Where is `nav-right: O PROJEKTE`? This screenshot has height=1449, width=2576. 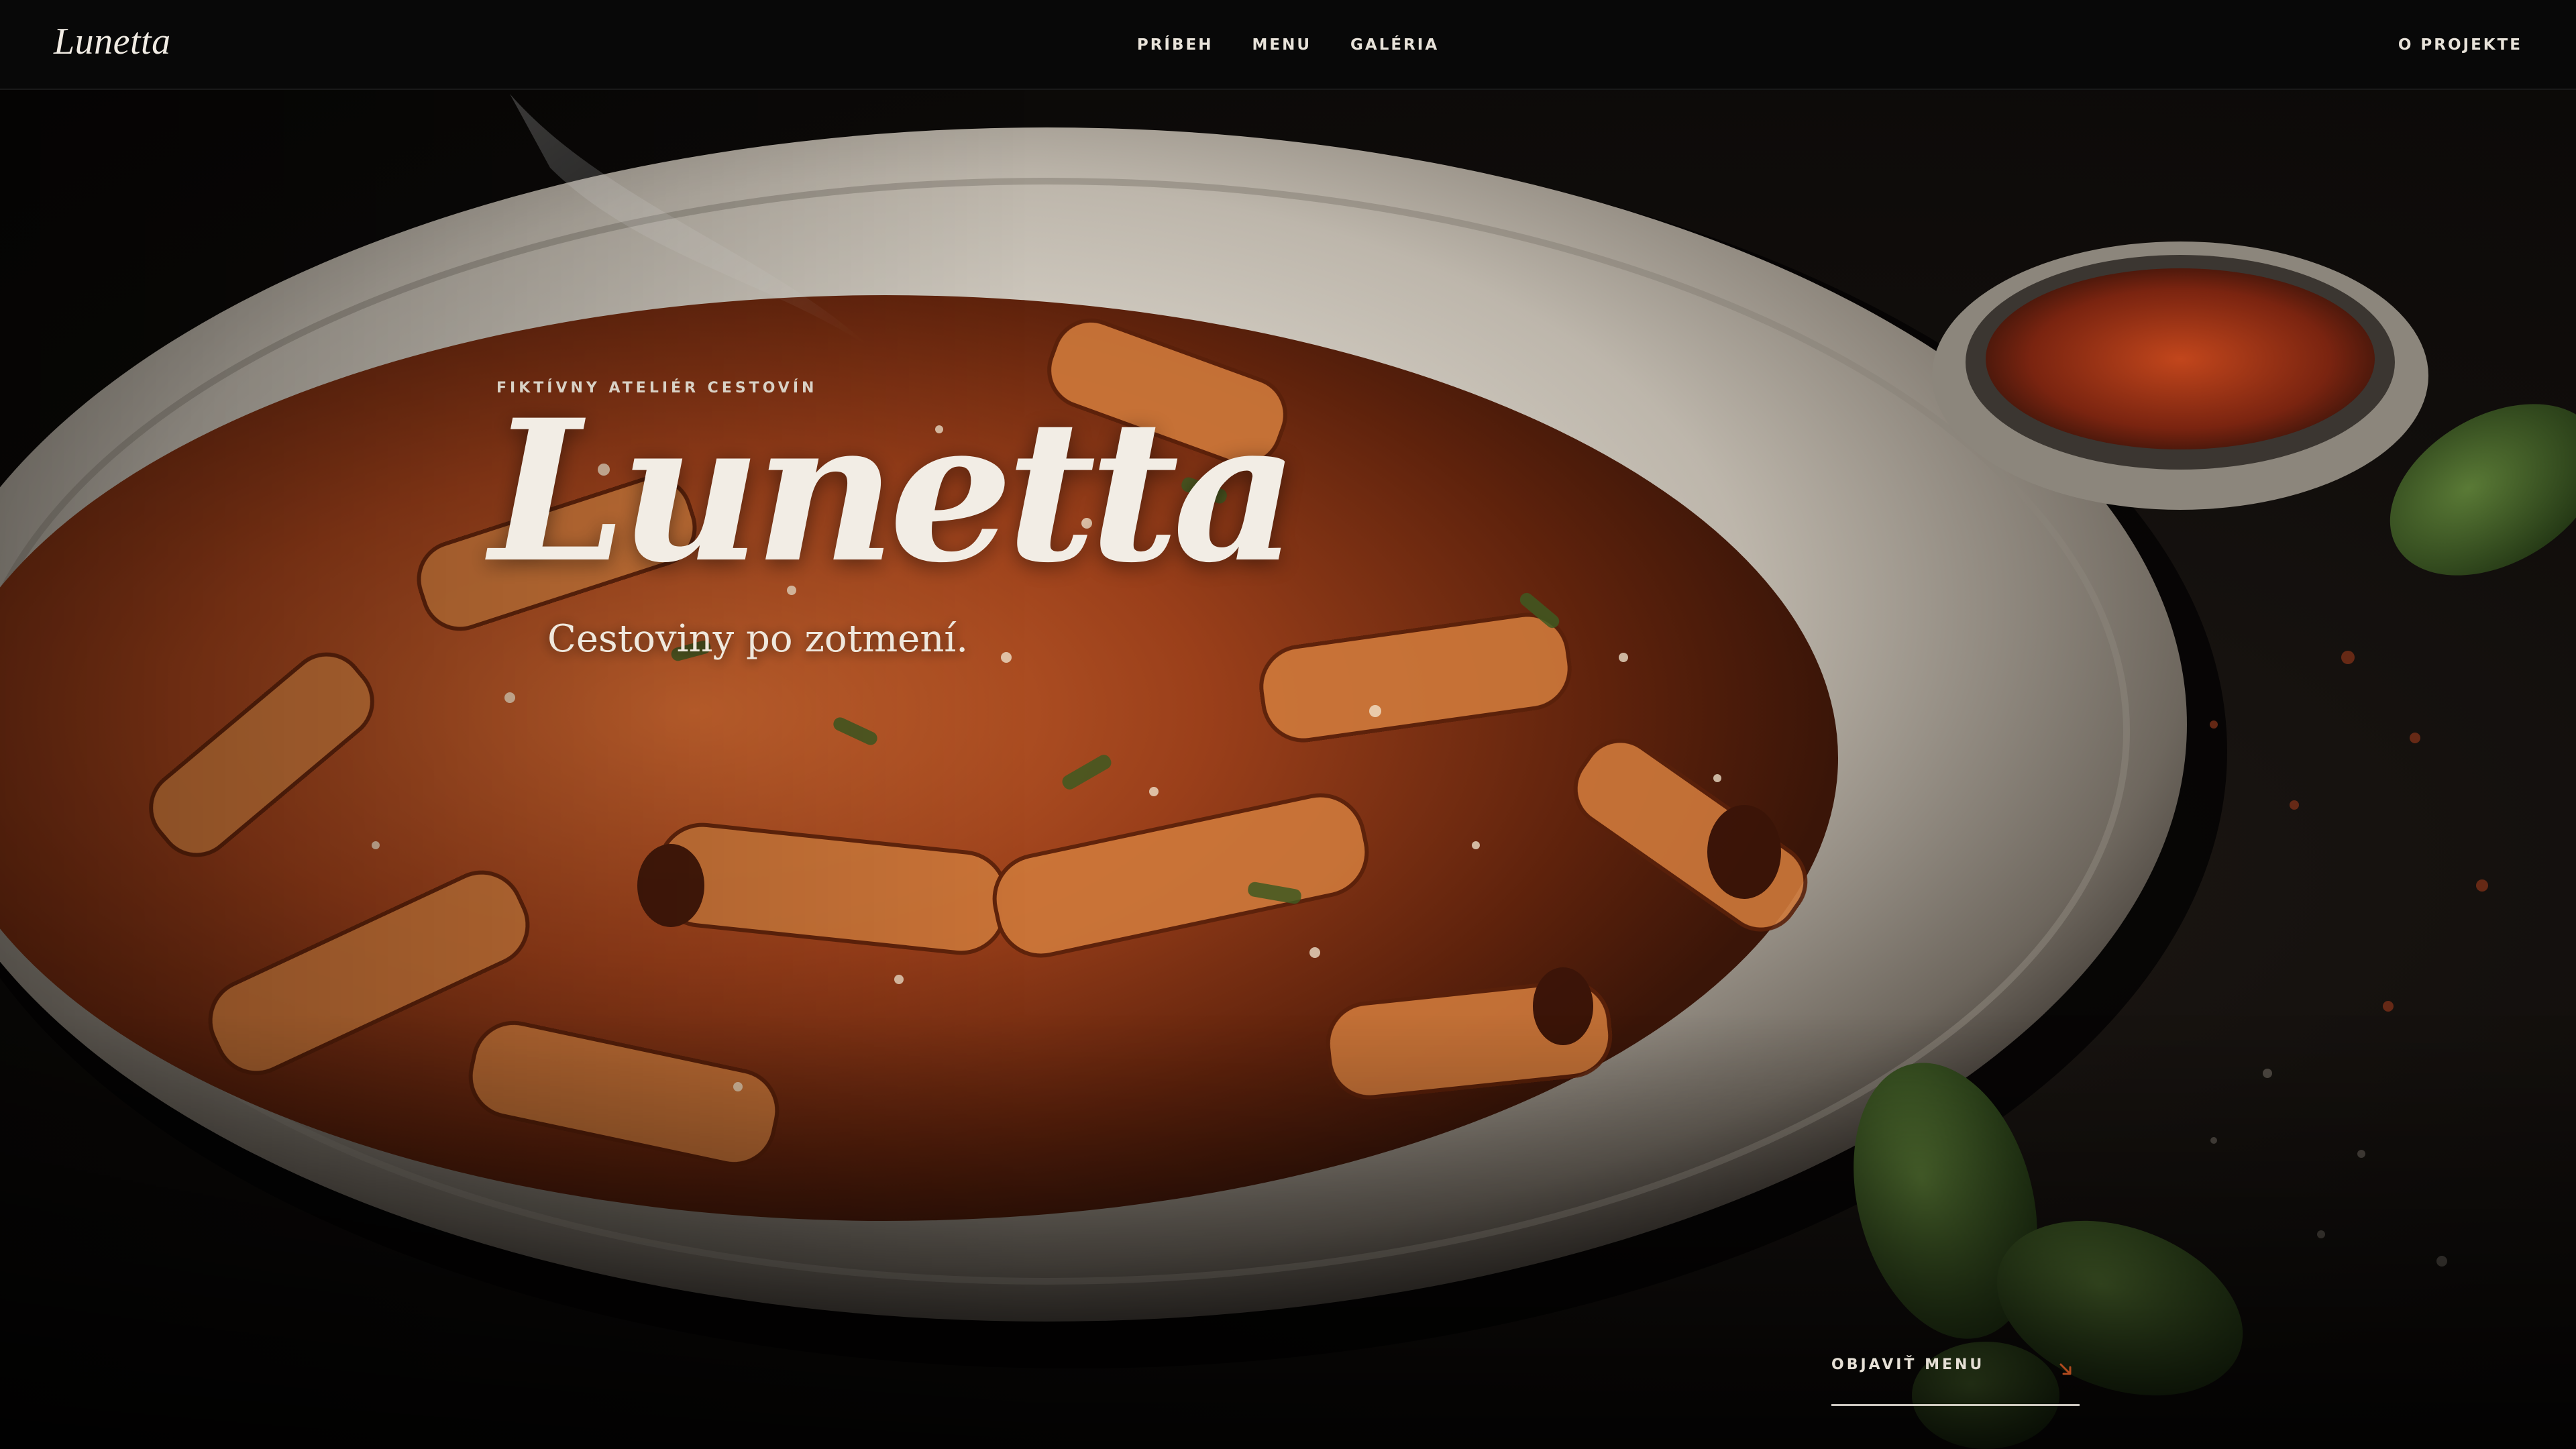 nav-right: O PROJEKTE is located at coordinates (2460, 45).